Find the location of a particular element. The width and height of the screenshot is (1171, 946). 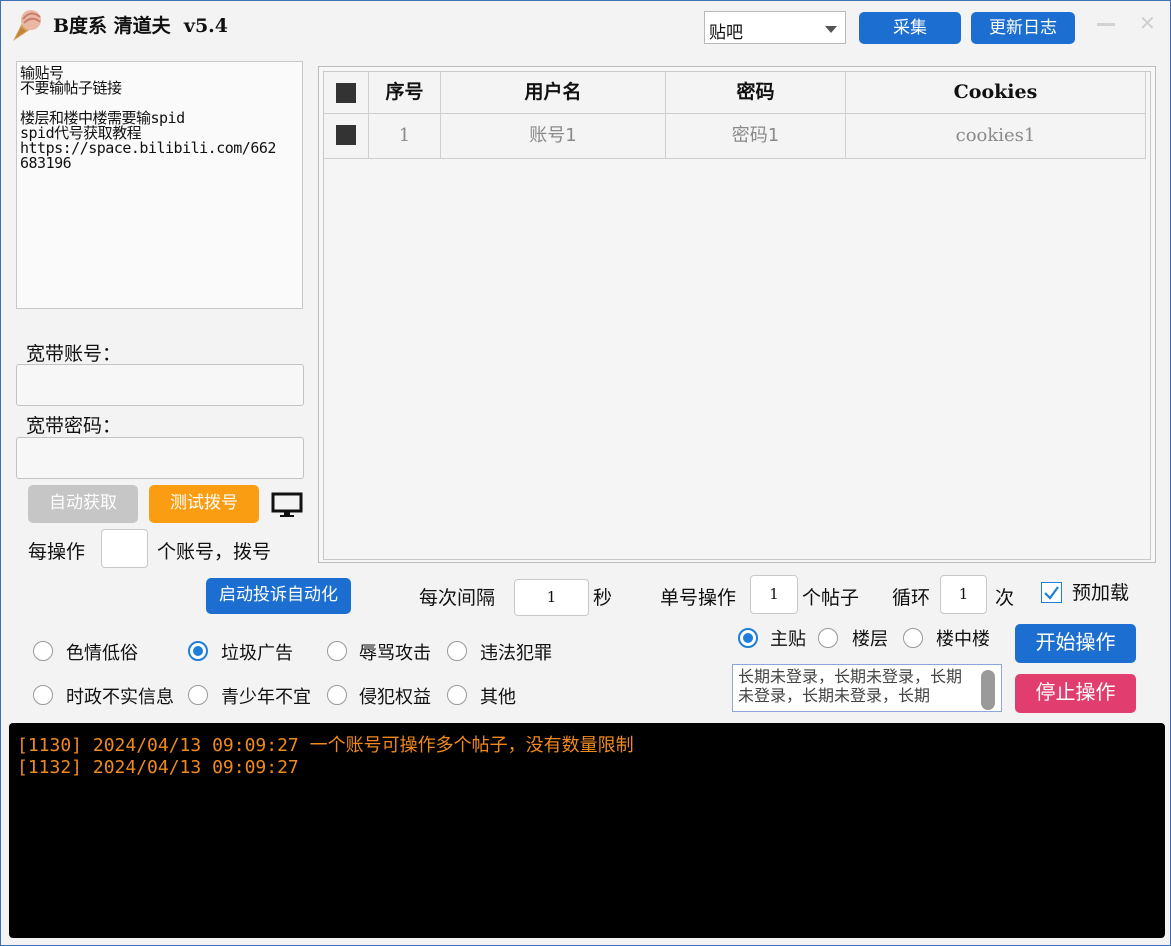

row-checkbox-cell is located at coordinates (346, 136).